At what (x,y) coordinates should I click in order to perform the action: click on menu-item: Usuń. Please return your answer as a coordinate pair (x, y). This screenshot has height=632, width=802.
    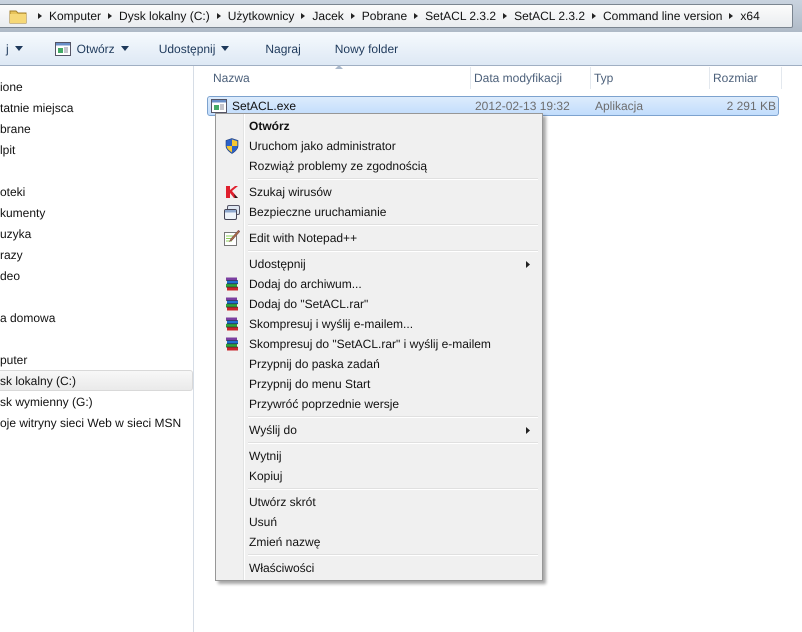
    Looking at the image, I should click on (379, 522).